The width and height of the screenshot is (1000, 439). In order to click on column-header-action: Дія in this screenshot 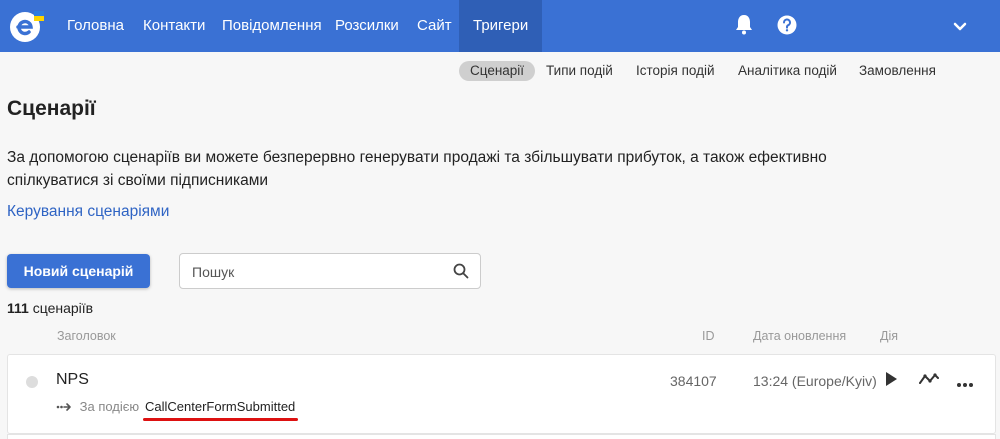, I will do `click(889, 336)`.